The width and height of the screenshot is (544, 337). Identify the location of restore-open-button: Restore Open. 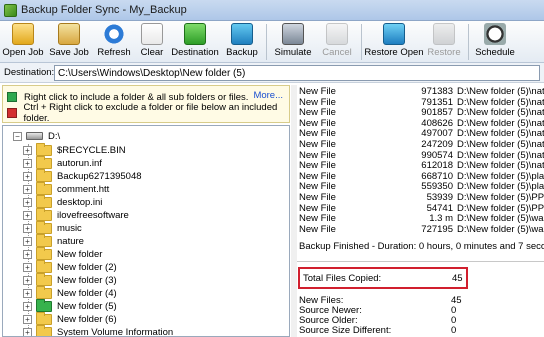
(394, 42).